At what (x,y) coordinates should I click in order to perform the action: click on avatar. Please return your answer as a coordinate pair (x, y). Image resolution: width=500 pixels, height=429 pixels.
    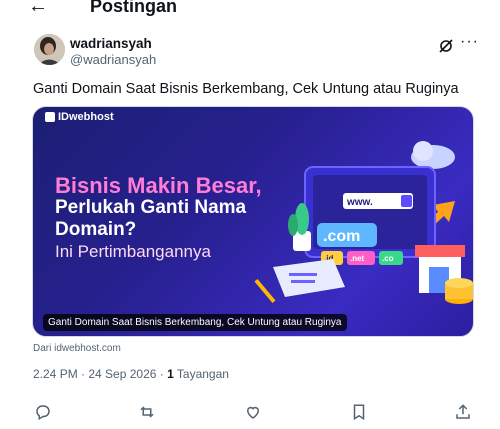
    Looking at the image, I should click on (49, 49).